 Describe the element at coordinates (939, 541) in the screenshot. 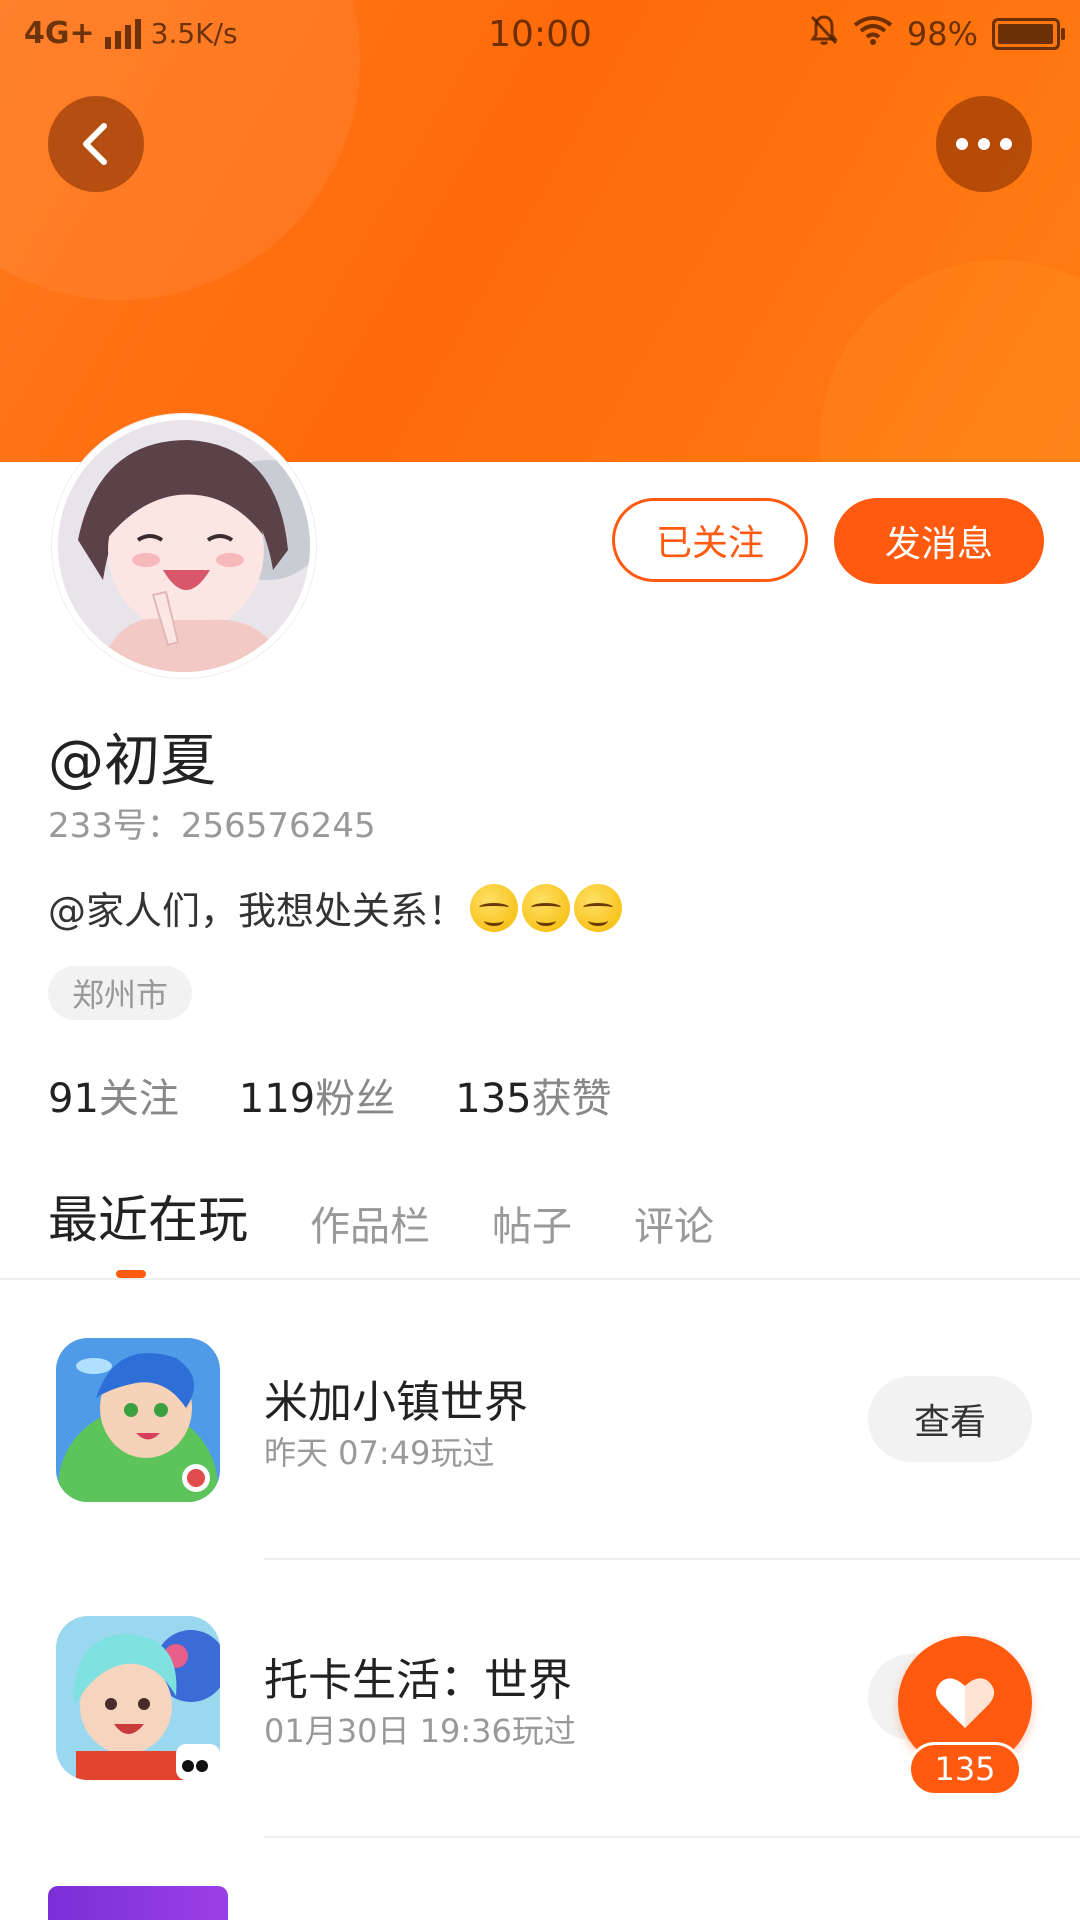

I see `send-message-button: 发消息` at that location.